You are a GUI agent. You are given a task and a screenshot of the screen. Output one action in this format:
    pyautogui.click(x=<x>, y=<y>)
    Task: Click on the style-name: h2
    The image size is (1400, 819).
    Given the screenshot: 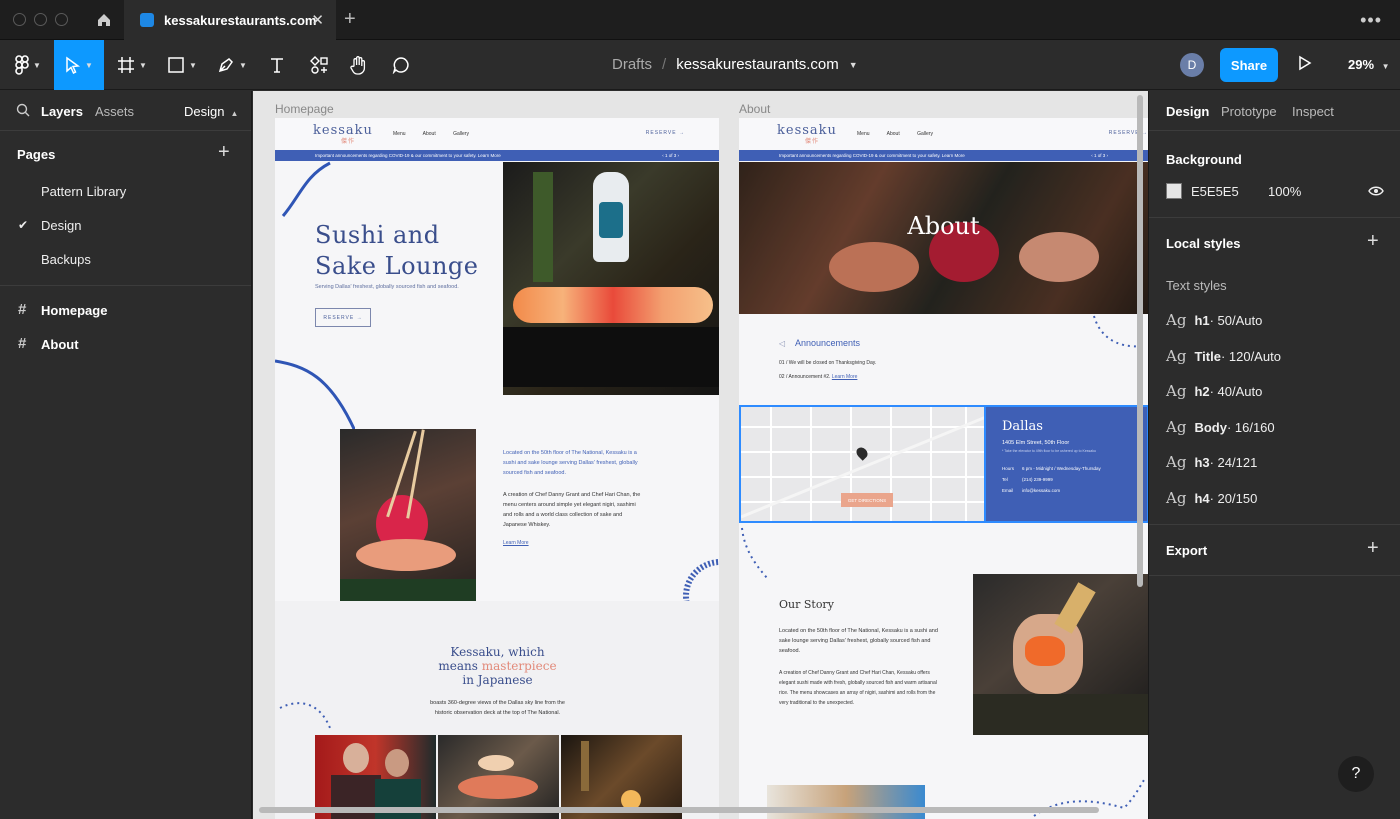 What is the action you would take?
    pyautogui.click(x=1202, y=391)
    